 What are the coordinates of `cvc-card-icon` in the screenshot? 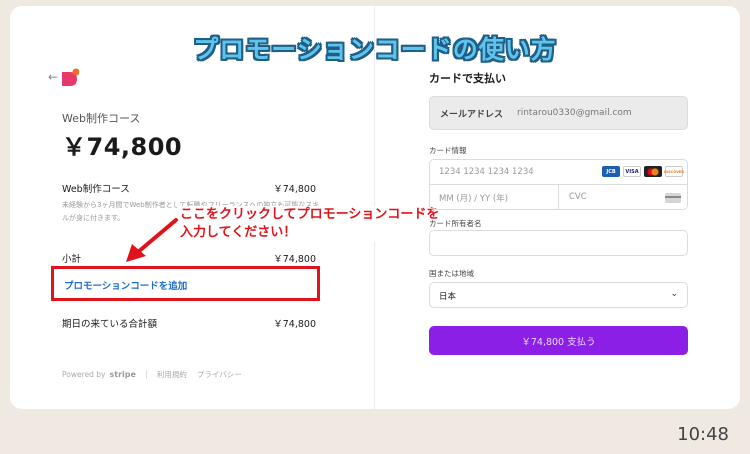 It's located at (673, 198).